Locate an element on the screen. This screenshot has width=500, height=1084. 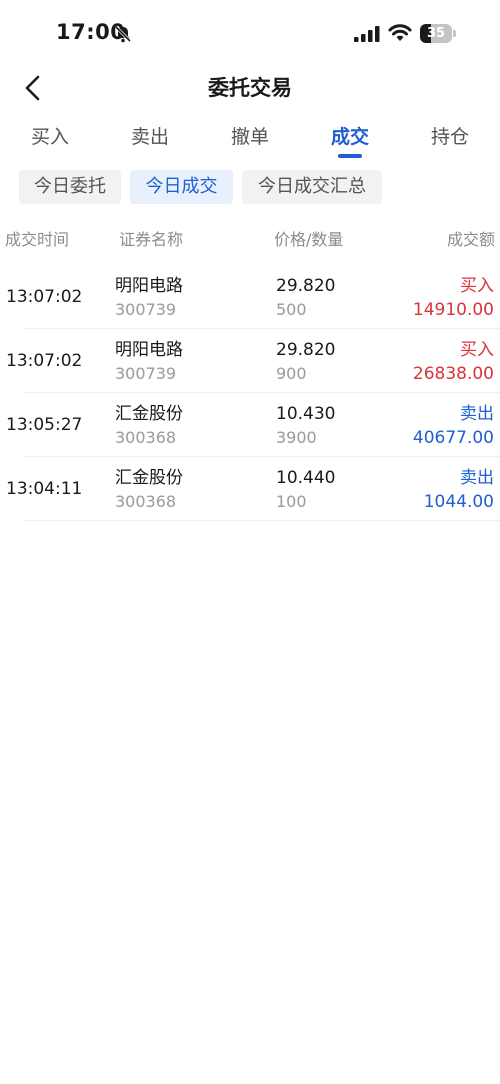
tab-trades-label: 成交 is located at coordinates (349, 137).